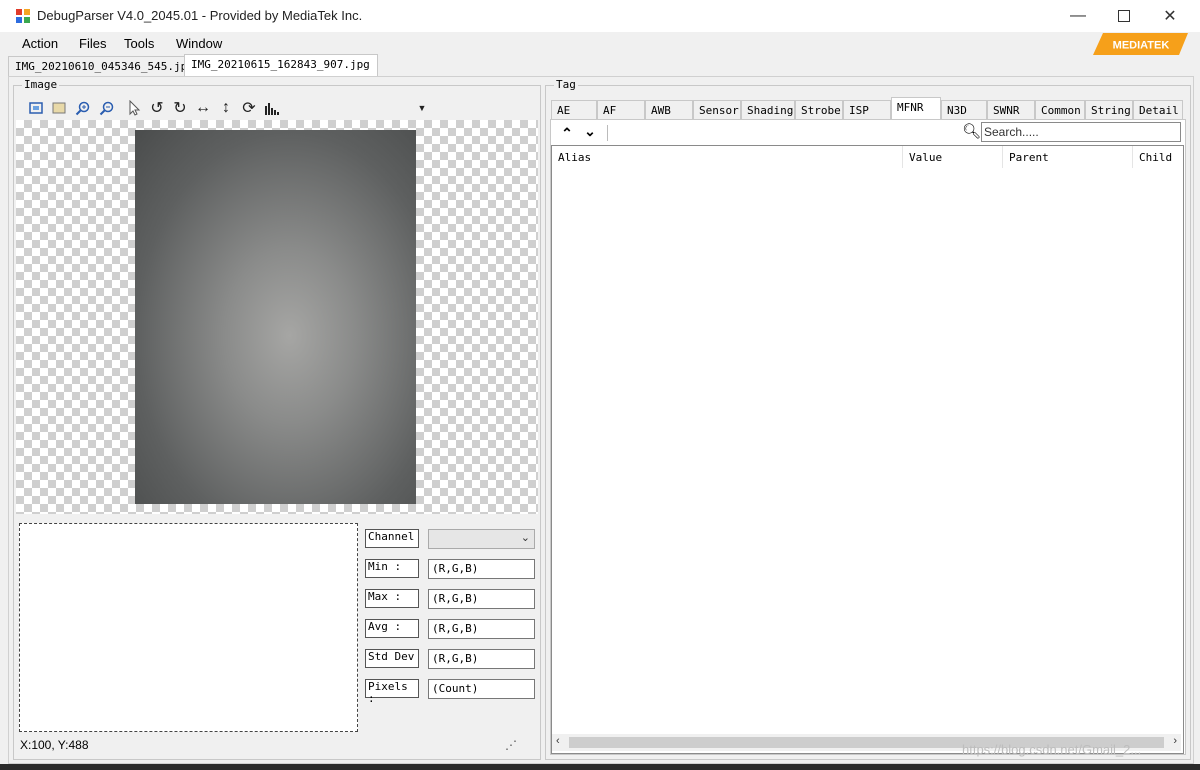  Describe the element at coordinates (567, 133) in the screenshot. I see `expand-all-icon: ⌃` at that location.